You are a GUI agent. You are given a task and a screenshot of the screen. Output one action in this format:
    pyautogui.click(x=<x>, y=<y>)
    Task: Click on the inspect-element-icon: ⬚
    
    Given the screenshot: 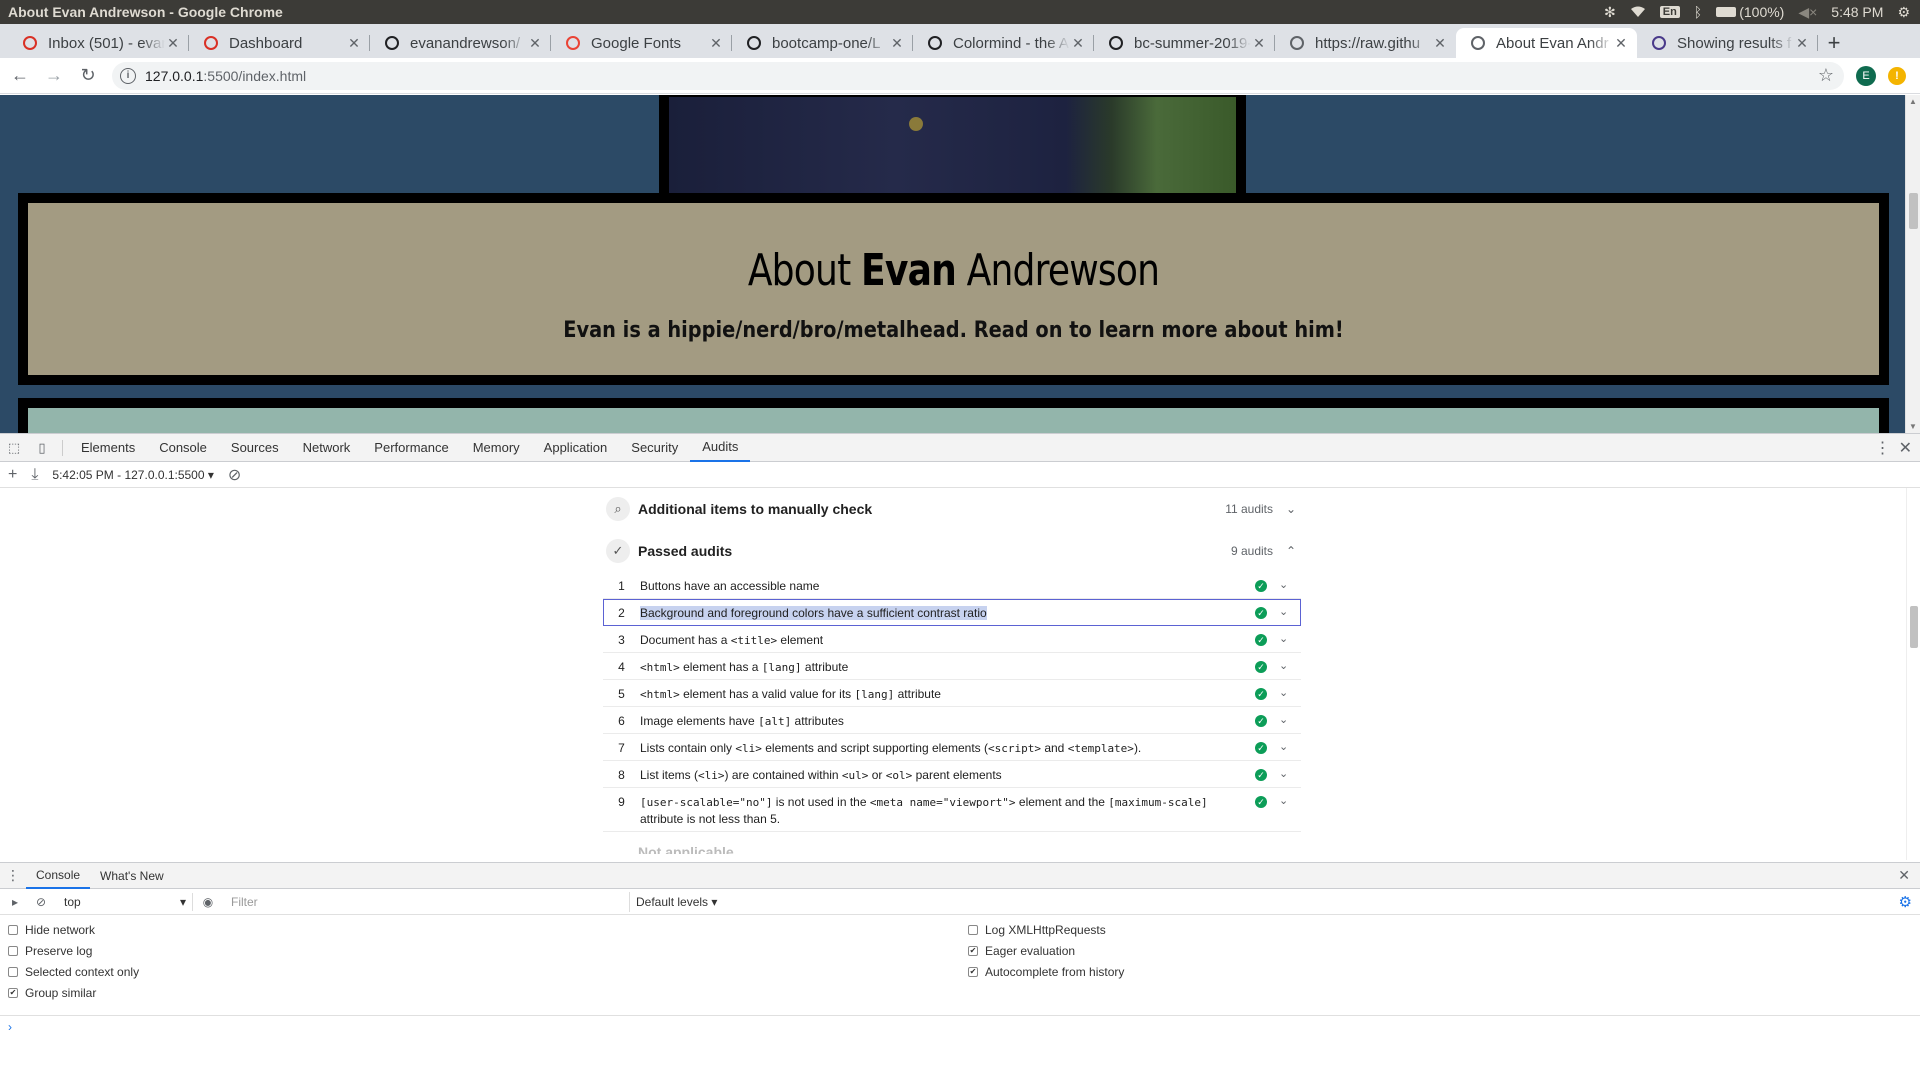 What is the action you would take?
    pyautogui.click(x=14, y=448)
    